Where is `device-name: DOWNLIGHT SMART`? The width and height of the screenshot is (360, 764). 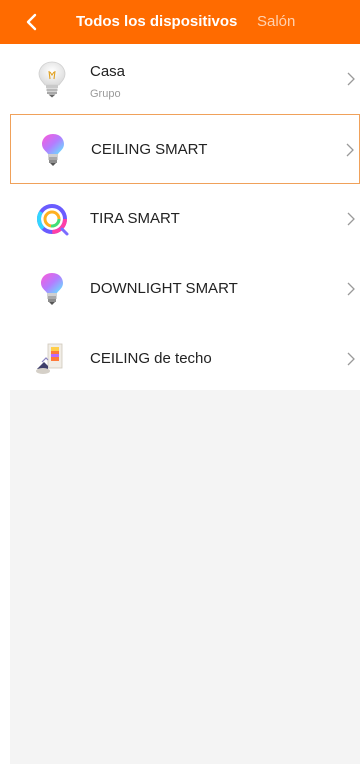 device-name: DOWNLIGHT SMART is located at coordinates (164, 288).